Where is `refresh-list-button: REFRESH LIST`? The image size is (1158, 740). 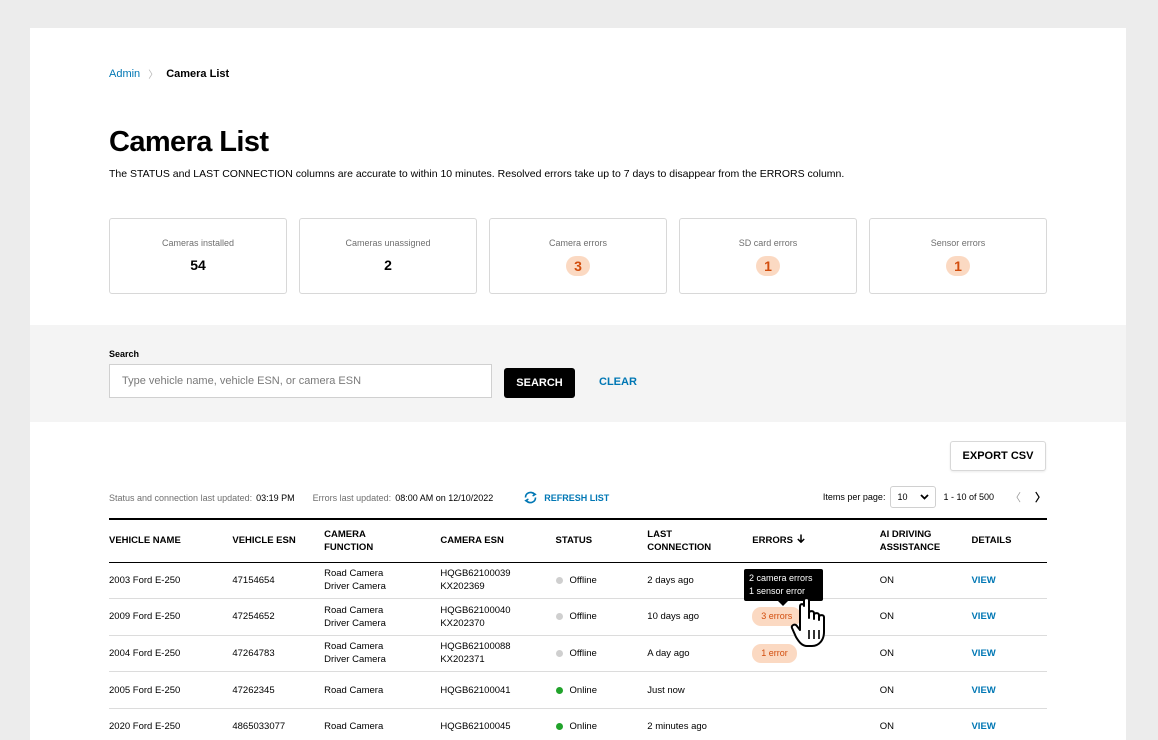
refresh-list-button: REFRESH LIST is located at coordinates (566, 497).